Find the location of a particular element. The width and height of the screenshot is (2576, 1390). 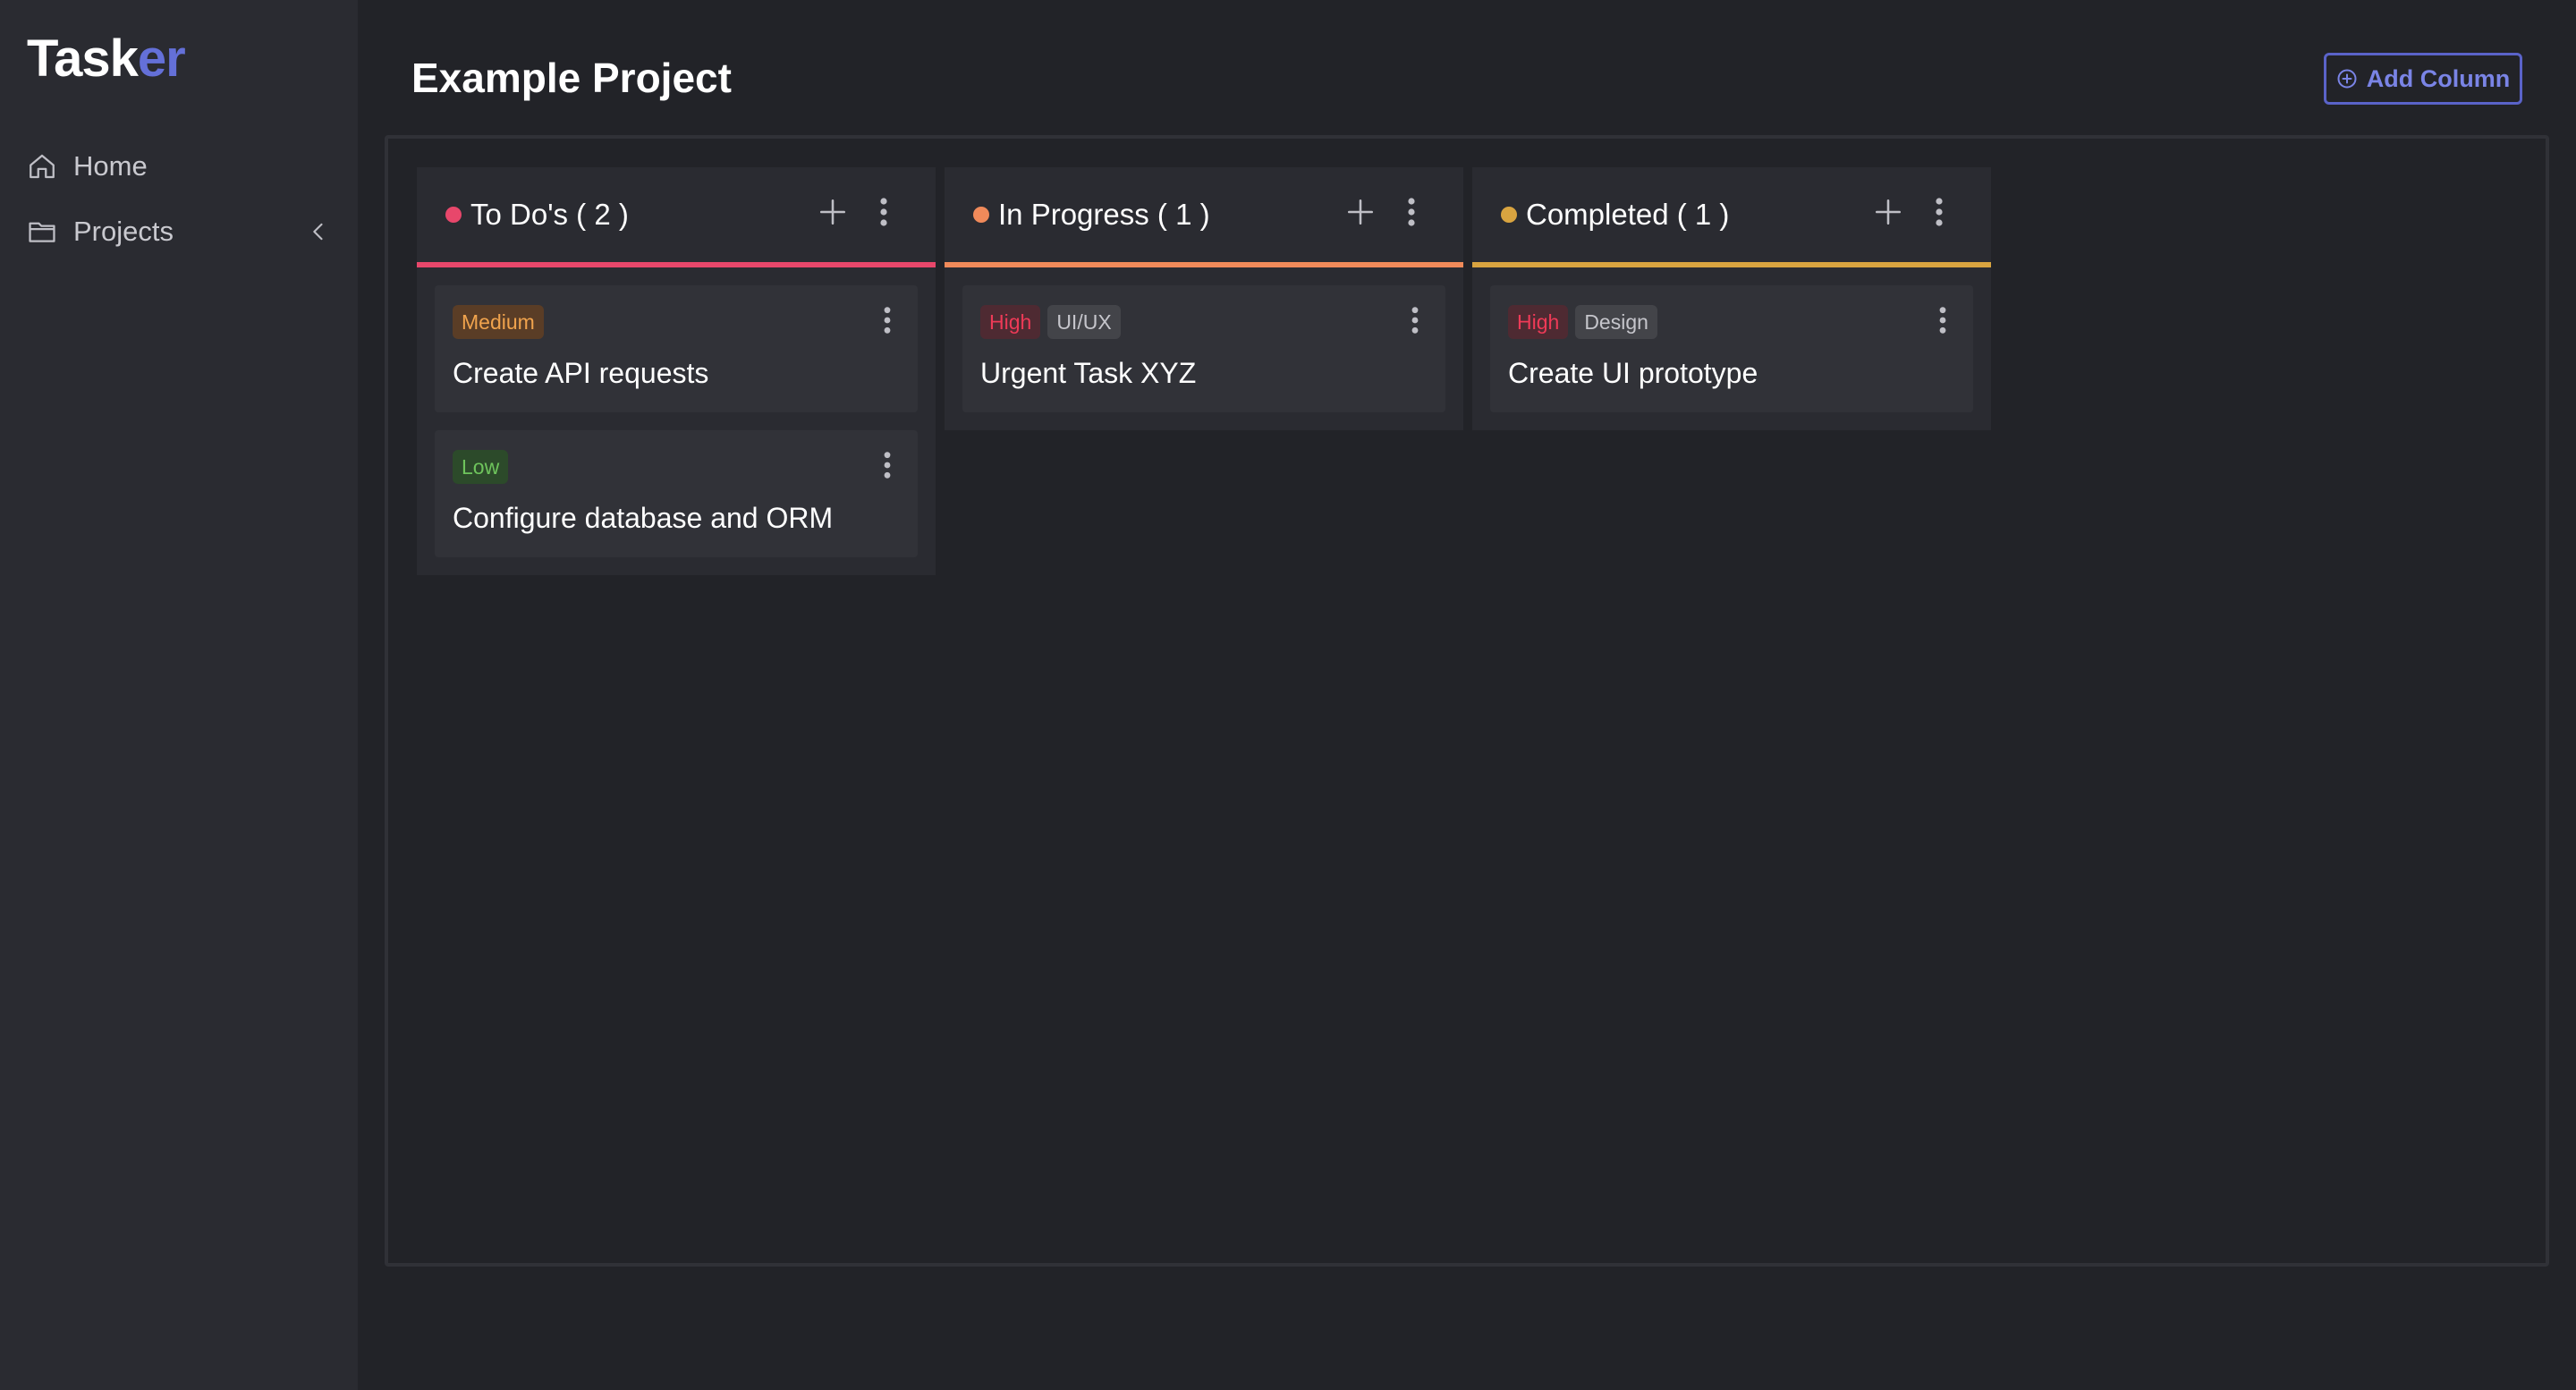

plus-circle-icon is located at coordinates (2347, 79).